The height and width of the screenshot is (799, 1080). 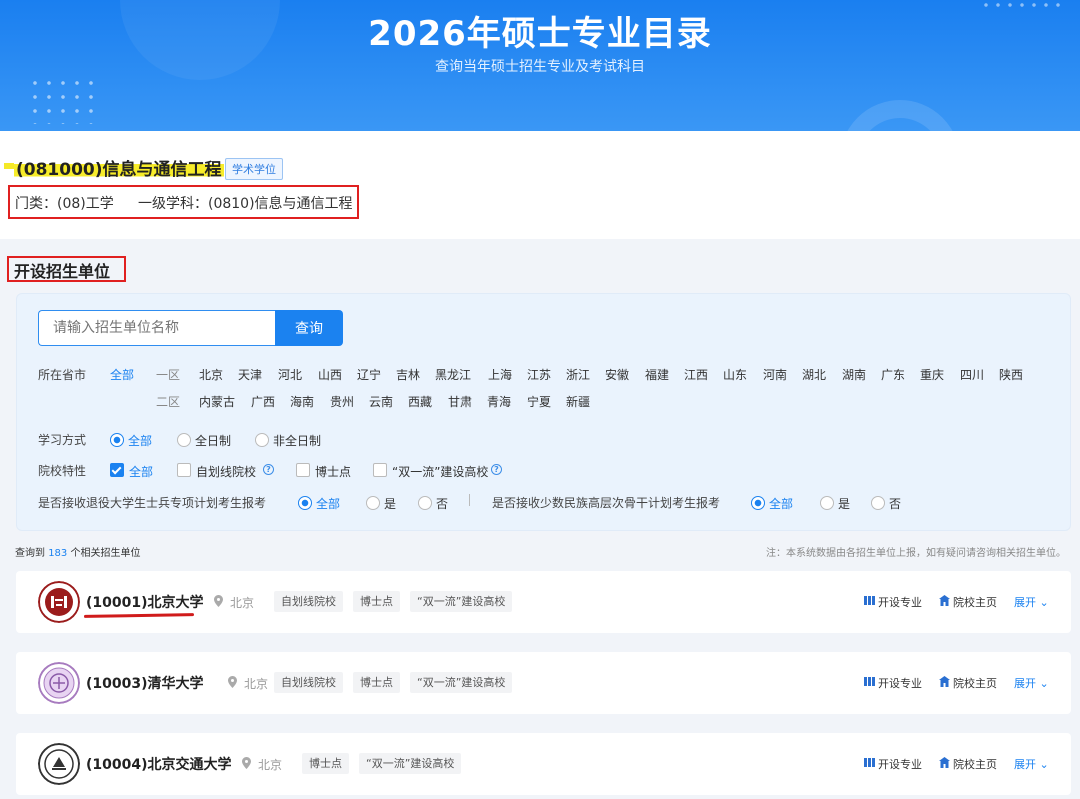 What do you see at coordinates (216, 471) in the screenshot?
I see `feature-self-line-checkbox: 自划线院校` at bounding box center [216, 471].